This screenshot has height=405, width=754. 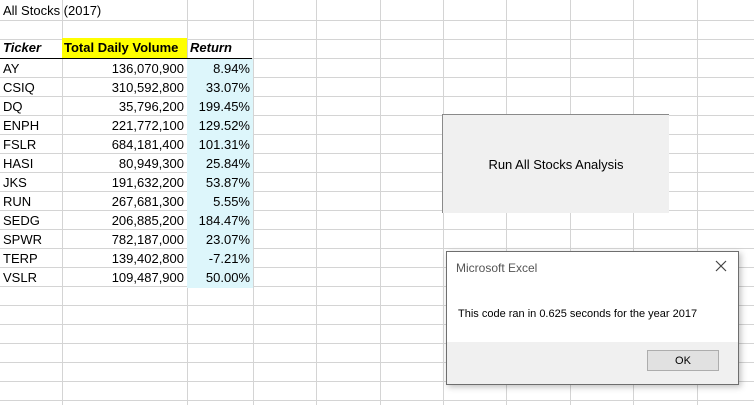 I want to click on ok-button: OK, so click(x=683, y=360).